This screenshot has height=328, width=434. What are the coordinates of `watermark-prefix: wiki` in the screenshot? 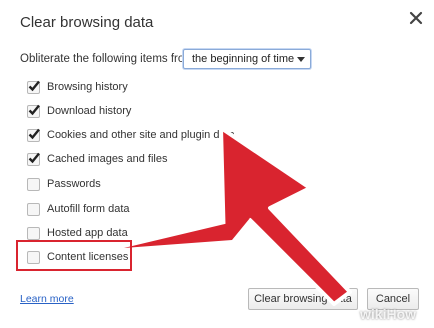 It's located at (373, 314).